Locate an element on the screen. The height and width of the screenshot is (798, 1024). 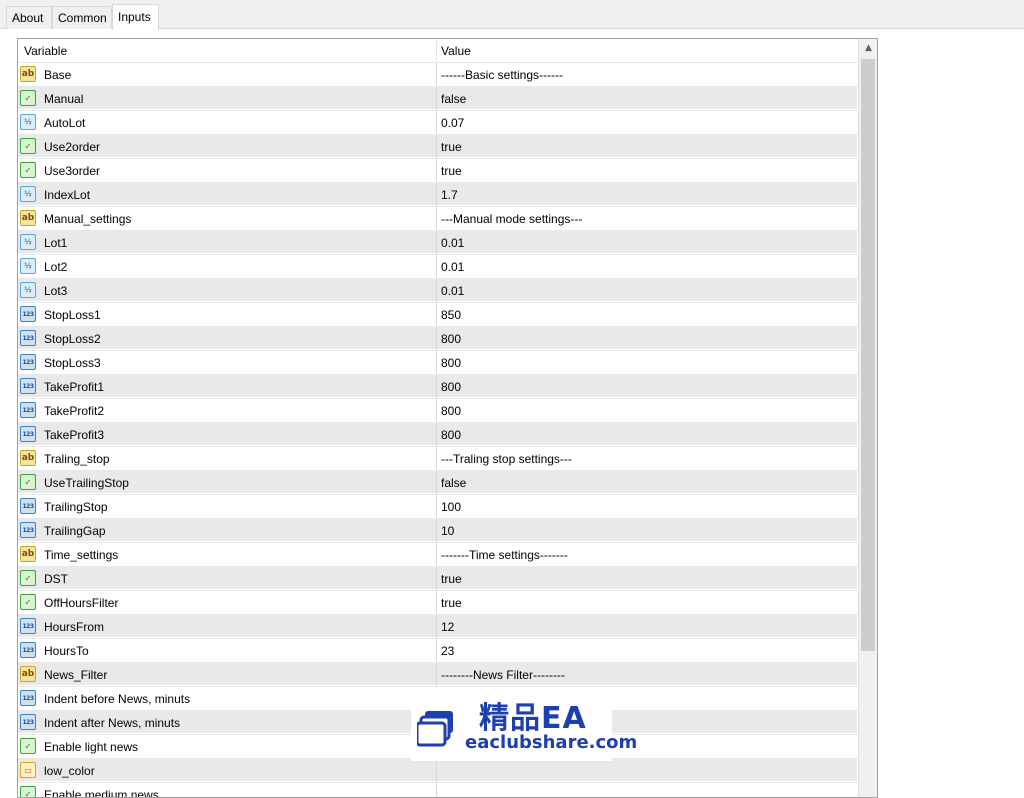
string-type-icon: ab is located at coordinates (28, 554).